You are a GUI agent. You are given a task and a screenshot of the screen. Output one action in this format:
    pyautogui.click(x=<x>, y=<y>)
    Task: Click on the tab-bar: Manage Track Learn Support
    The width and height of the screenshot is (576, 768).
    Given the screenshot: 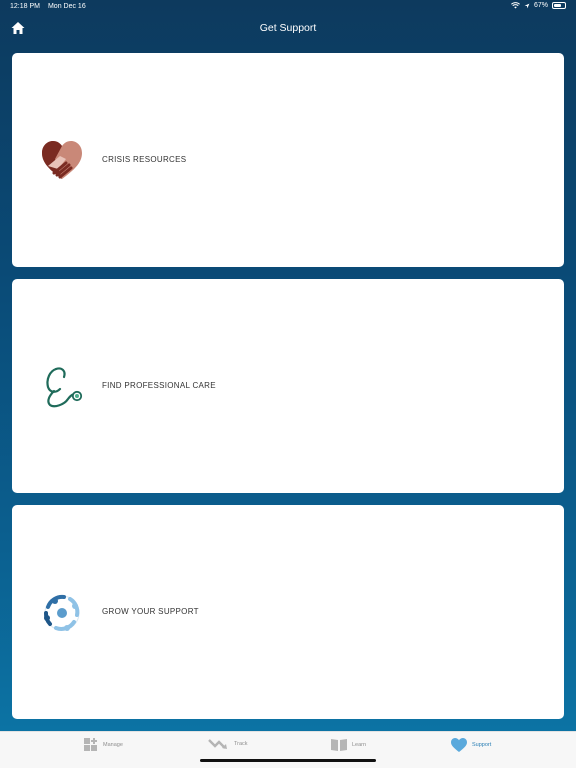 What is the action you would take?
    pyautogui.click(x=288, y=749)
    